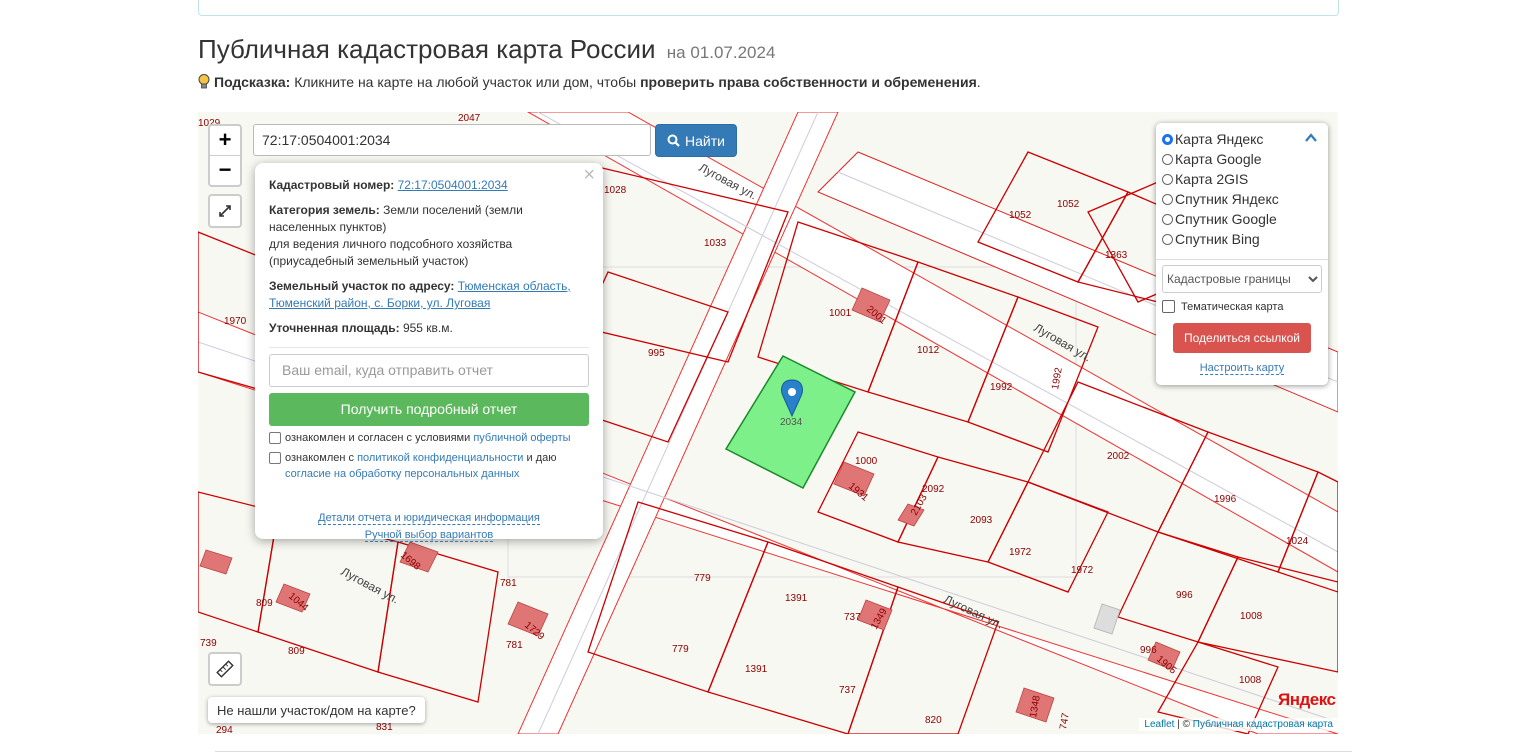 The image size is (1536, 754). Describe the element at coordinates (1297, 541) in the screenshot. I see `parcel-label: 1024` at that location.